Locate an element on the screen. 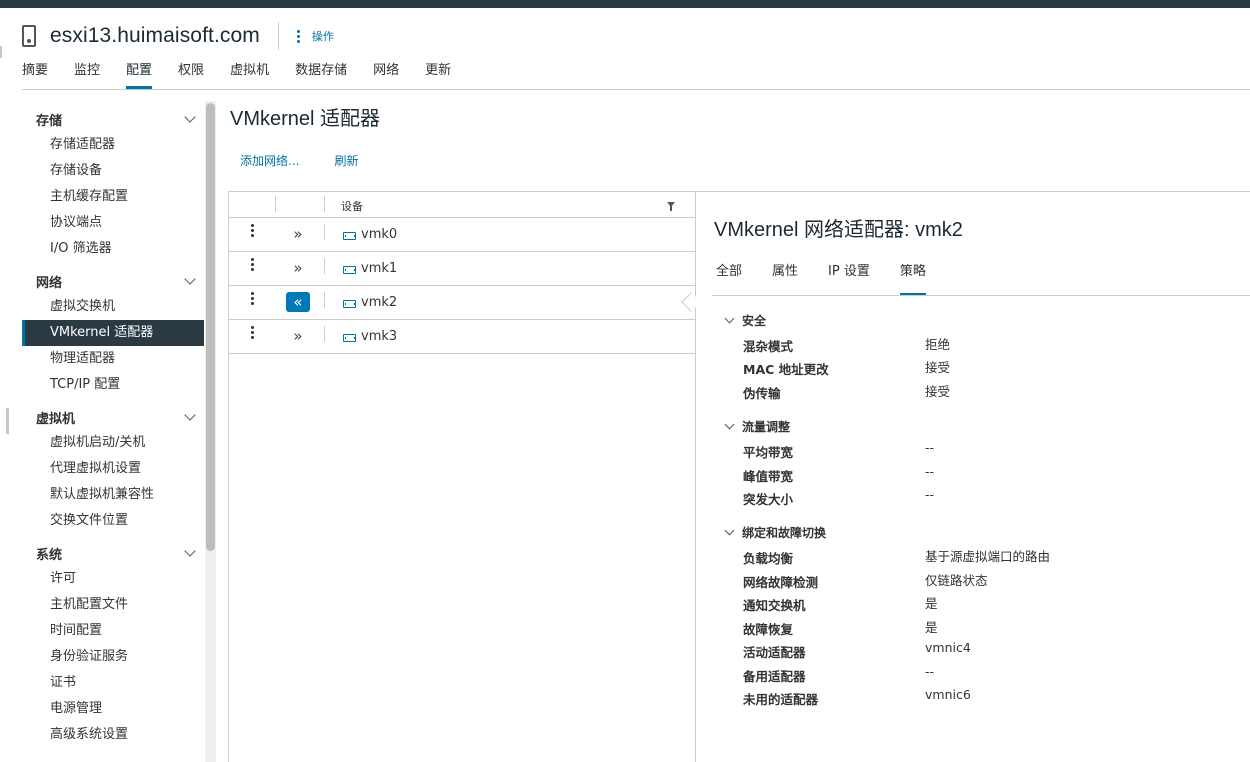  prop-value: vmnic6 is located at coordinates (948, 694).